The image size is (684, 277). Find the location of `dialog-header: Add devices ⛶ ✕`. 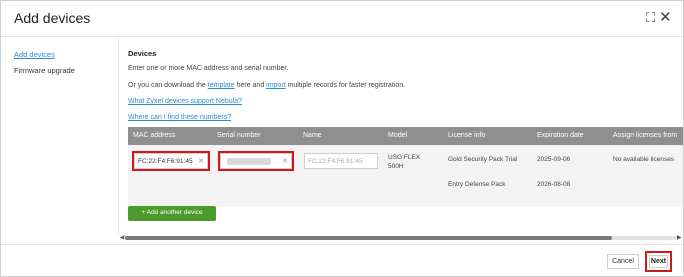

dialog-header: Add devices ⛶ ✕ is located at coordinates (342, 19).